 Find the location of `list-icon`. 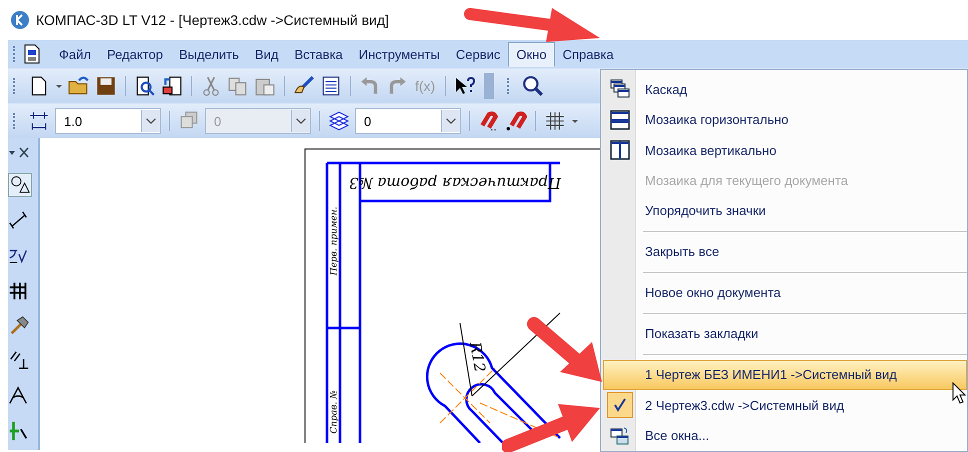

list-icon is located at coordinates (331, 86).